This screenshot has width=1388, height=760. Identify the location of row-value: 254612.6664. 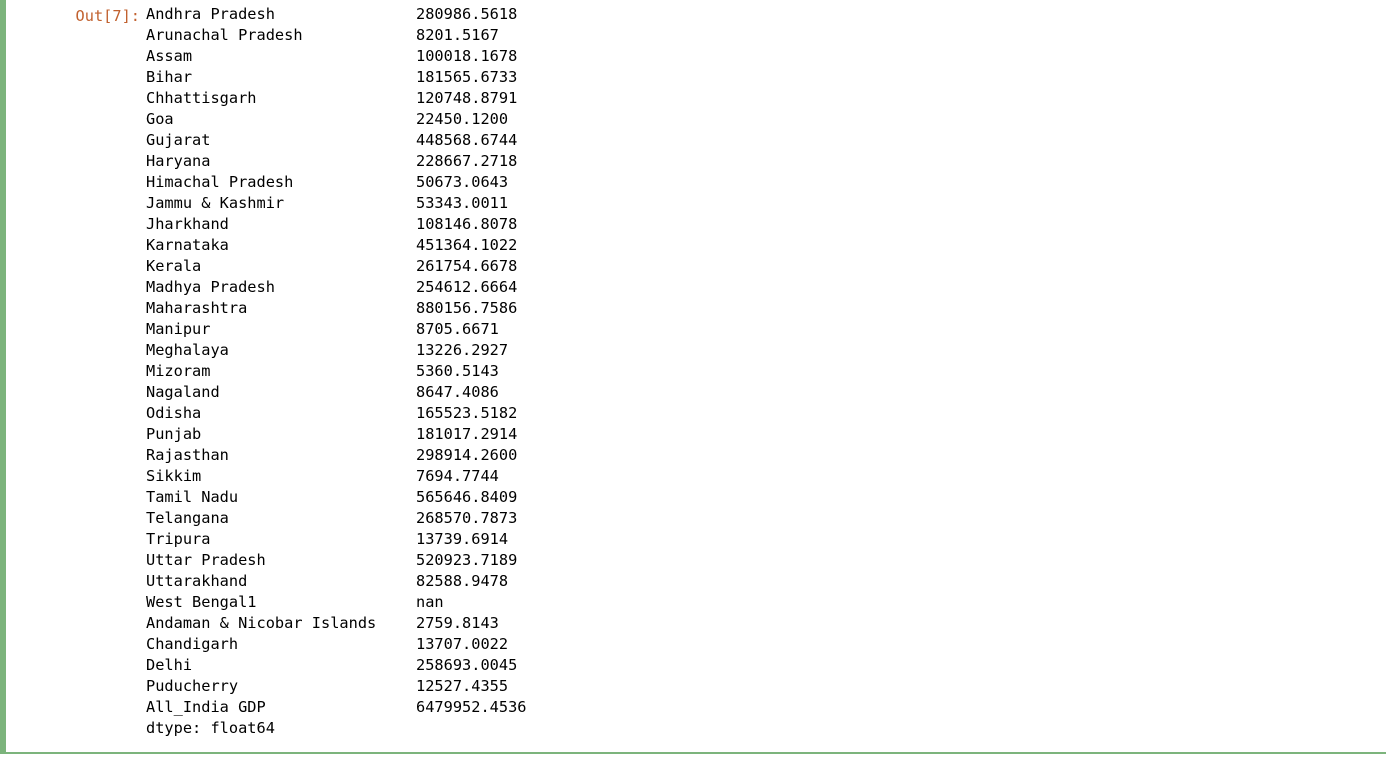
(467, 287).